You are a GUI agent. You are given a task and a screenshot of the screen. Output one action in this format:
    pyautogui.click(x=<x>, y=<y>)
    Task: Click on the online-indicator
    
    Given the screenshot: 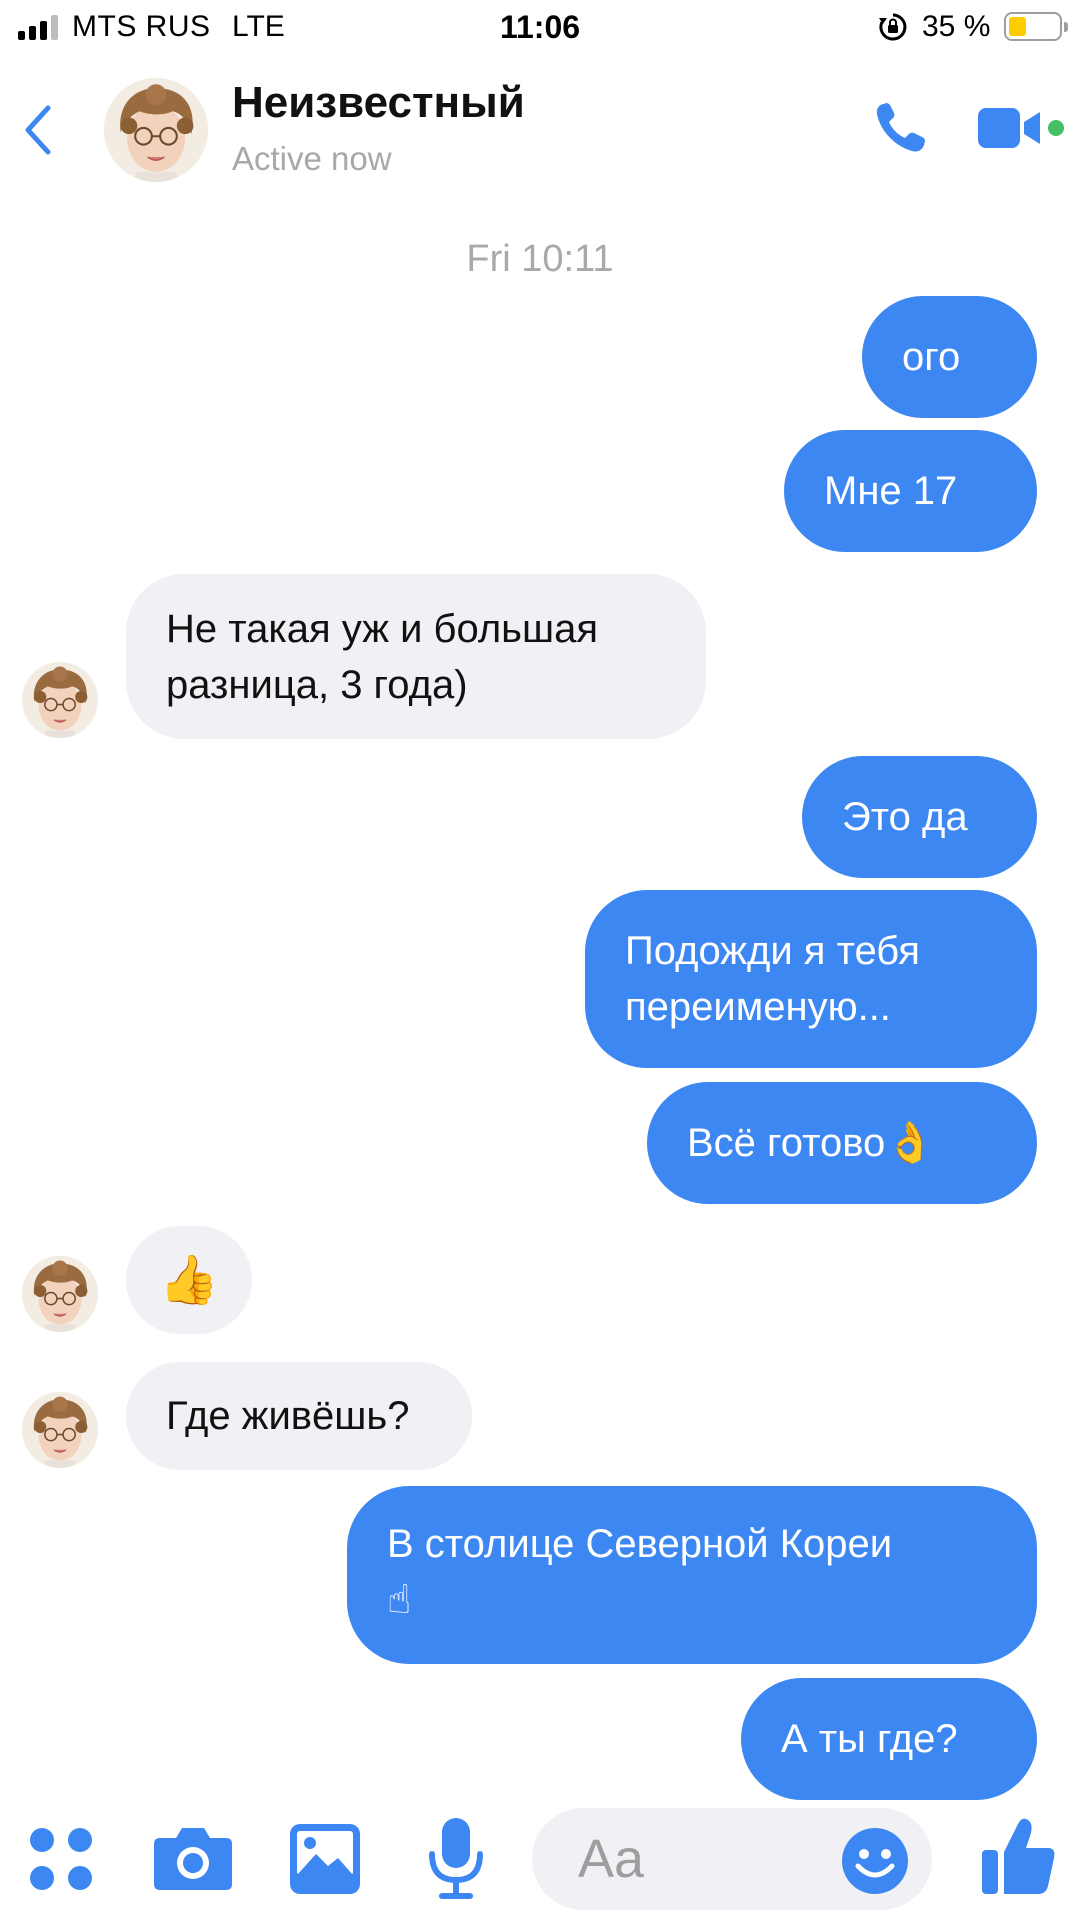 What is the action you would take?
    pyautogui.click(x=1056, y=128)
    